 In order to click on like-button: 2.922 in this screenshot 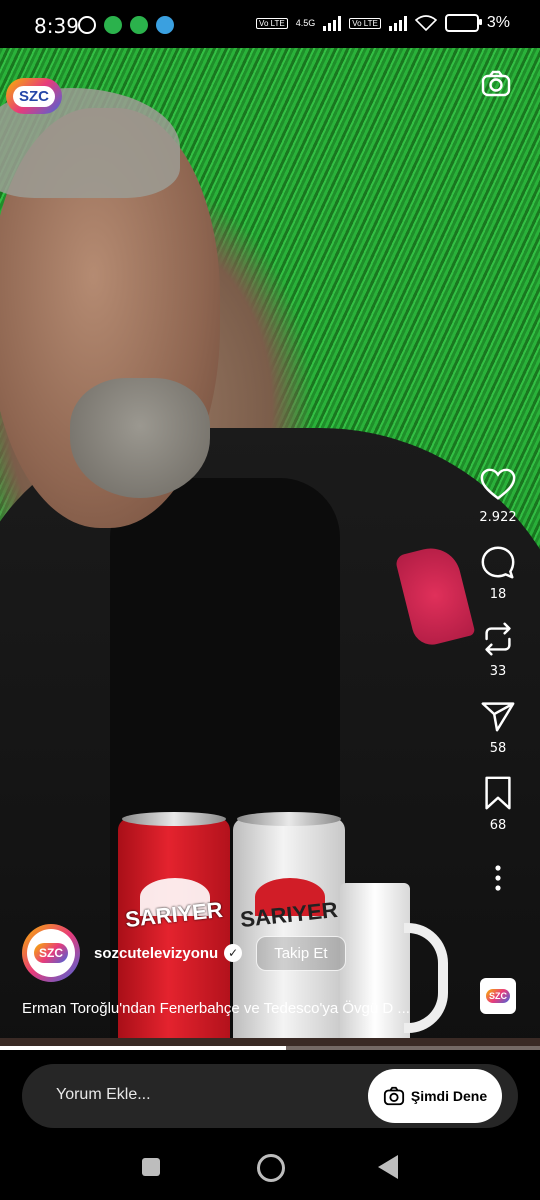, I will do `click(498, 495)`.